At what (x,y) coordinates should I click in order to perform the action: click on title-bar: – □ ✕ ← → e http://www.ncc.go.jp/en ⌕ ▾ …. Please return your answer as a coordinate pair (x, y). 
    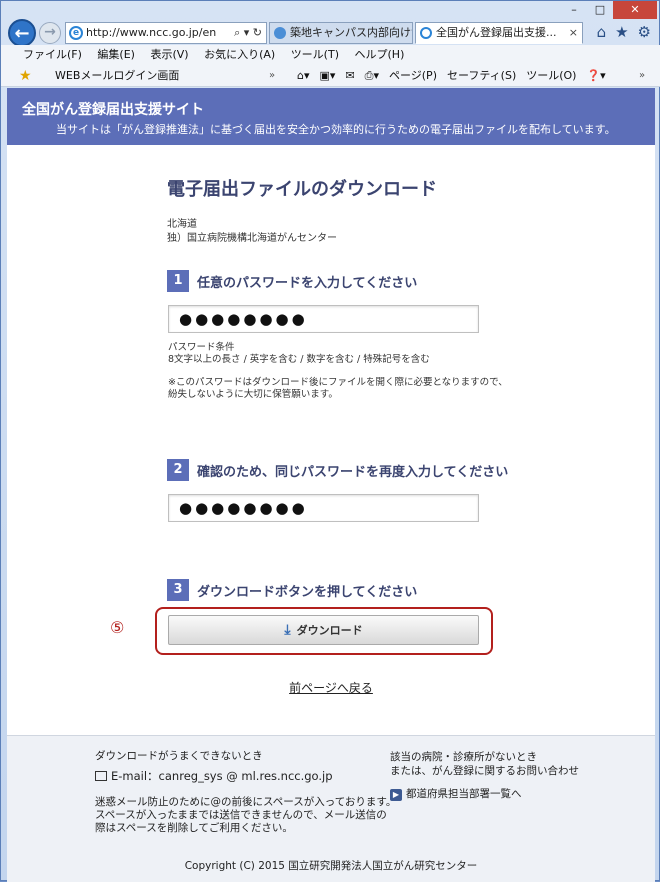
    Looking at the image, I should click on (330, 24).